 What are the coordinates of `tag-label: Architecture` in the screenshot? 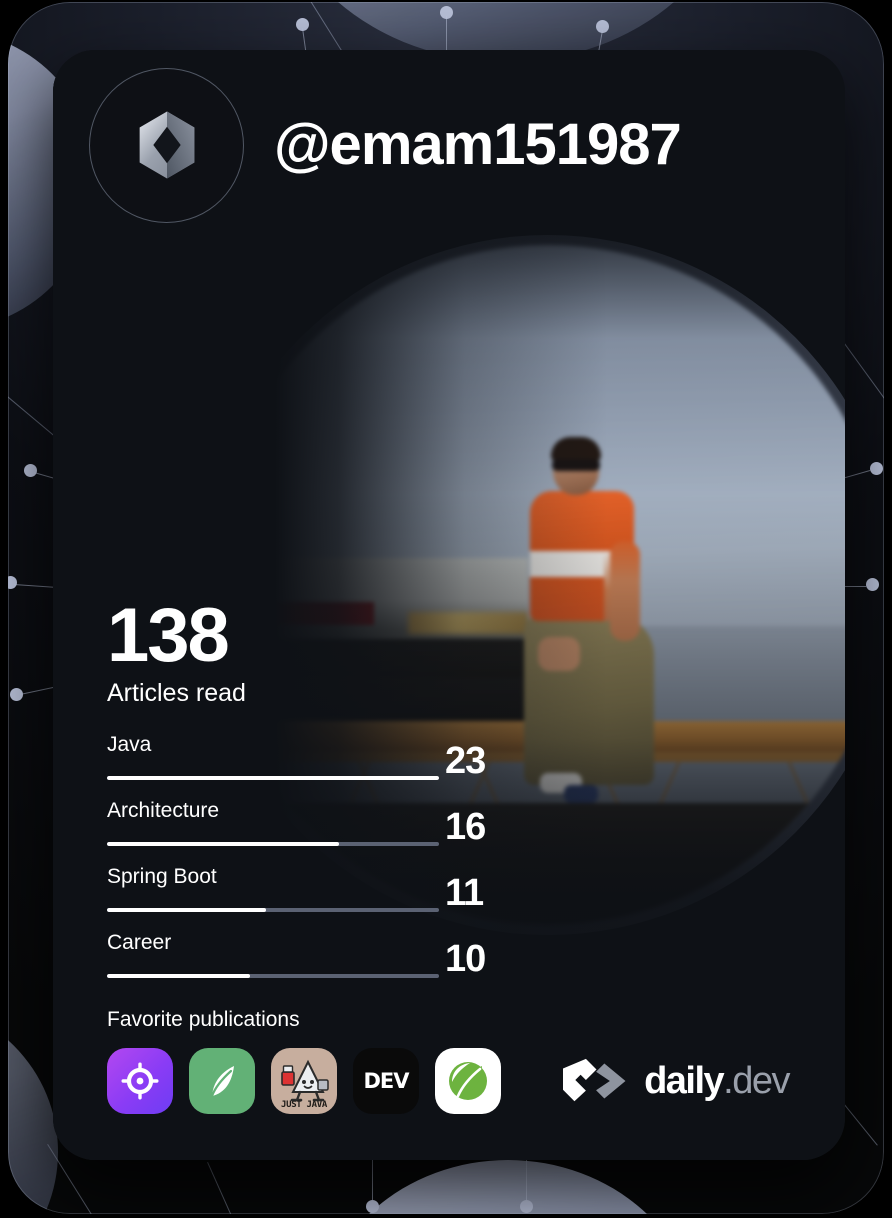 It's located at (163, 810).